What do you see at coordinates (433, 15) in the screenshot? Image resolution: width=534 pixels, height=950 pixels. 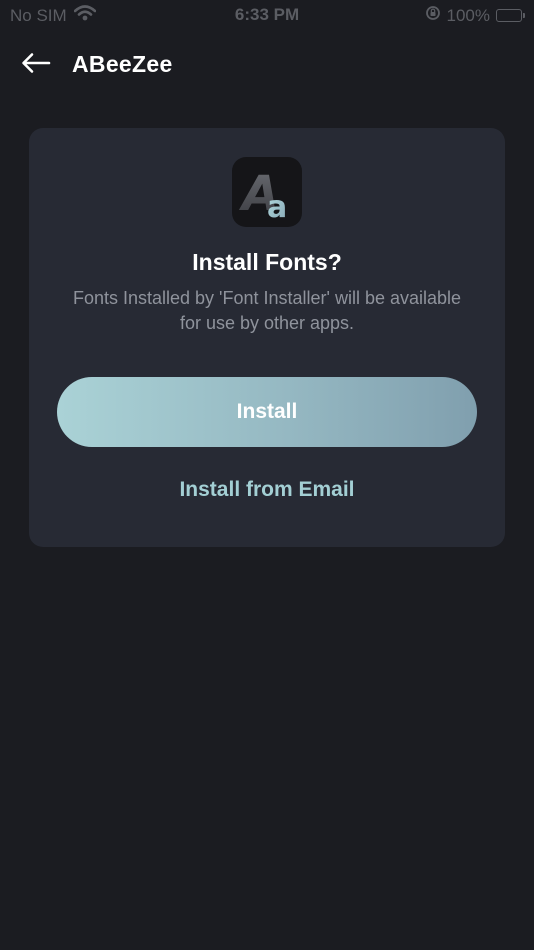 I see `orientation-lock-icon` at bounding box center [433, 15].